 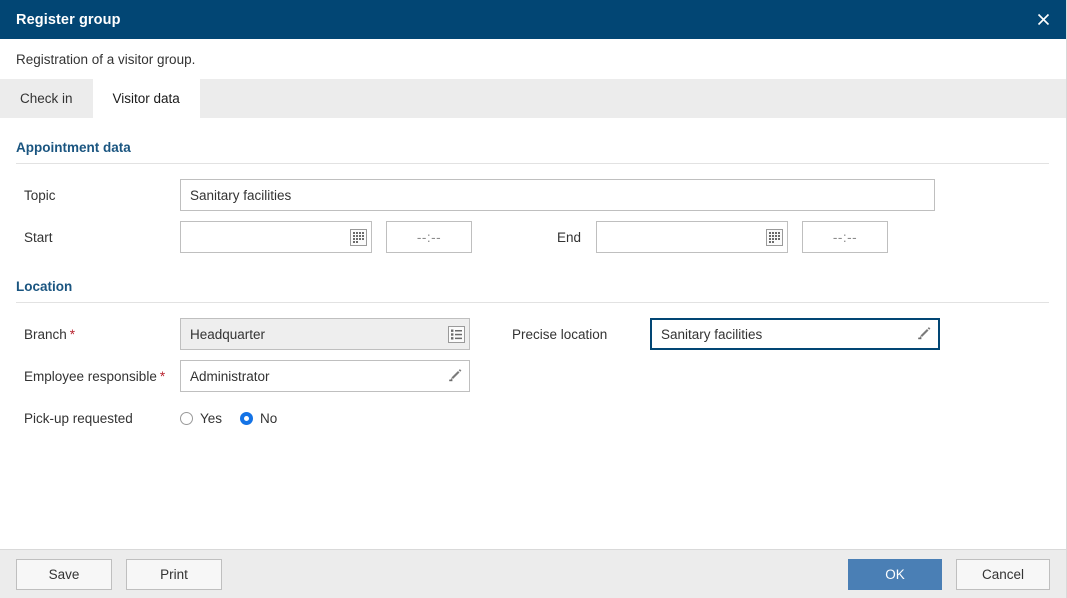 I want to click on label-employee-responsible: Employee responsible *, so click(x=90, y=376).